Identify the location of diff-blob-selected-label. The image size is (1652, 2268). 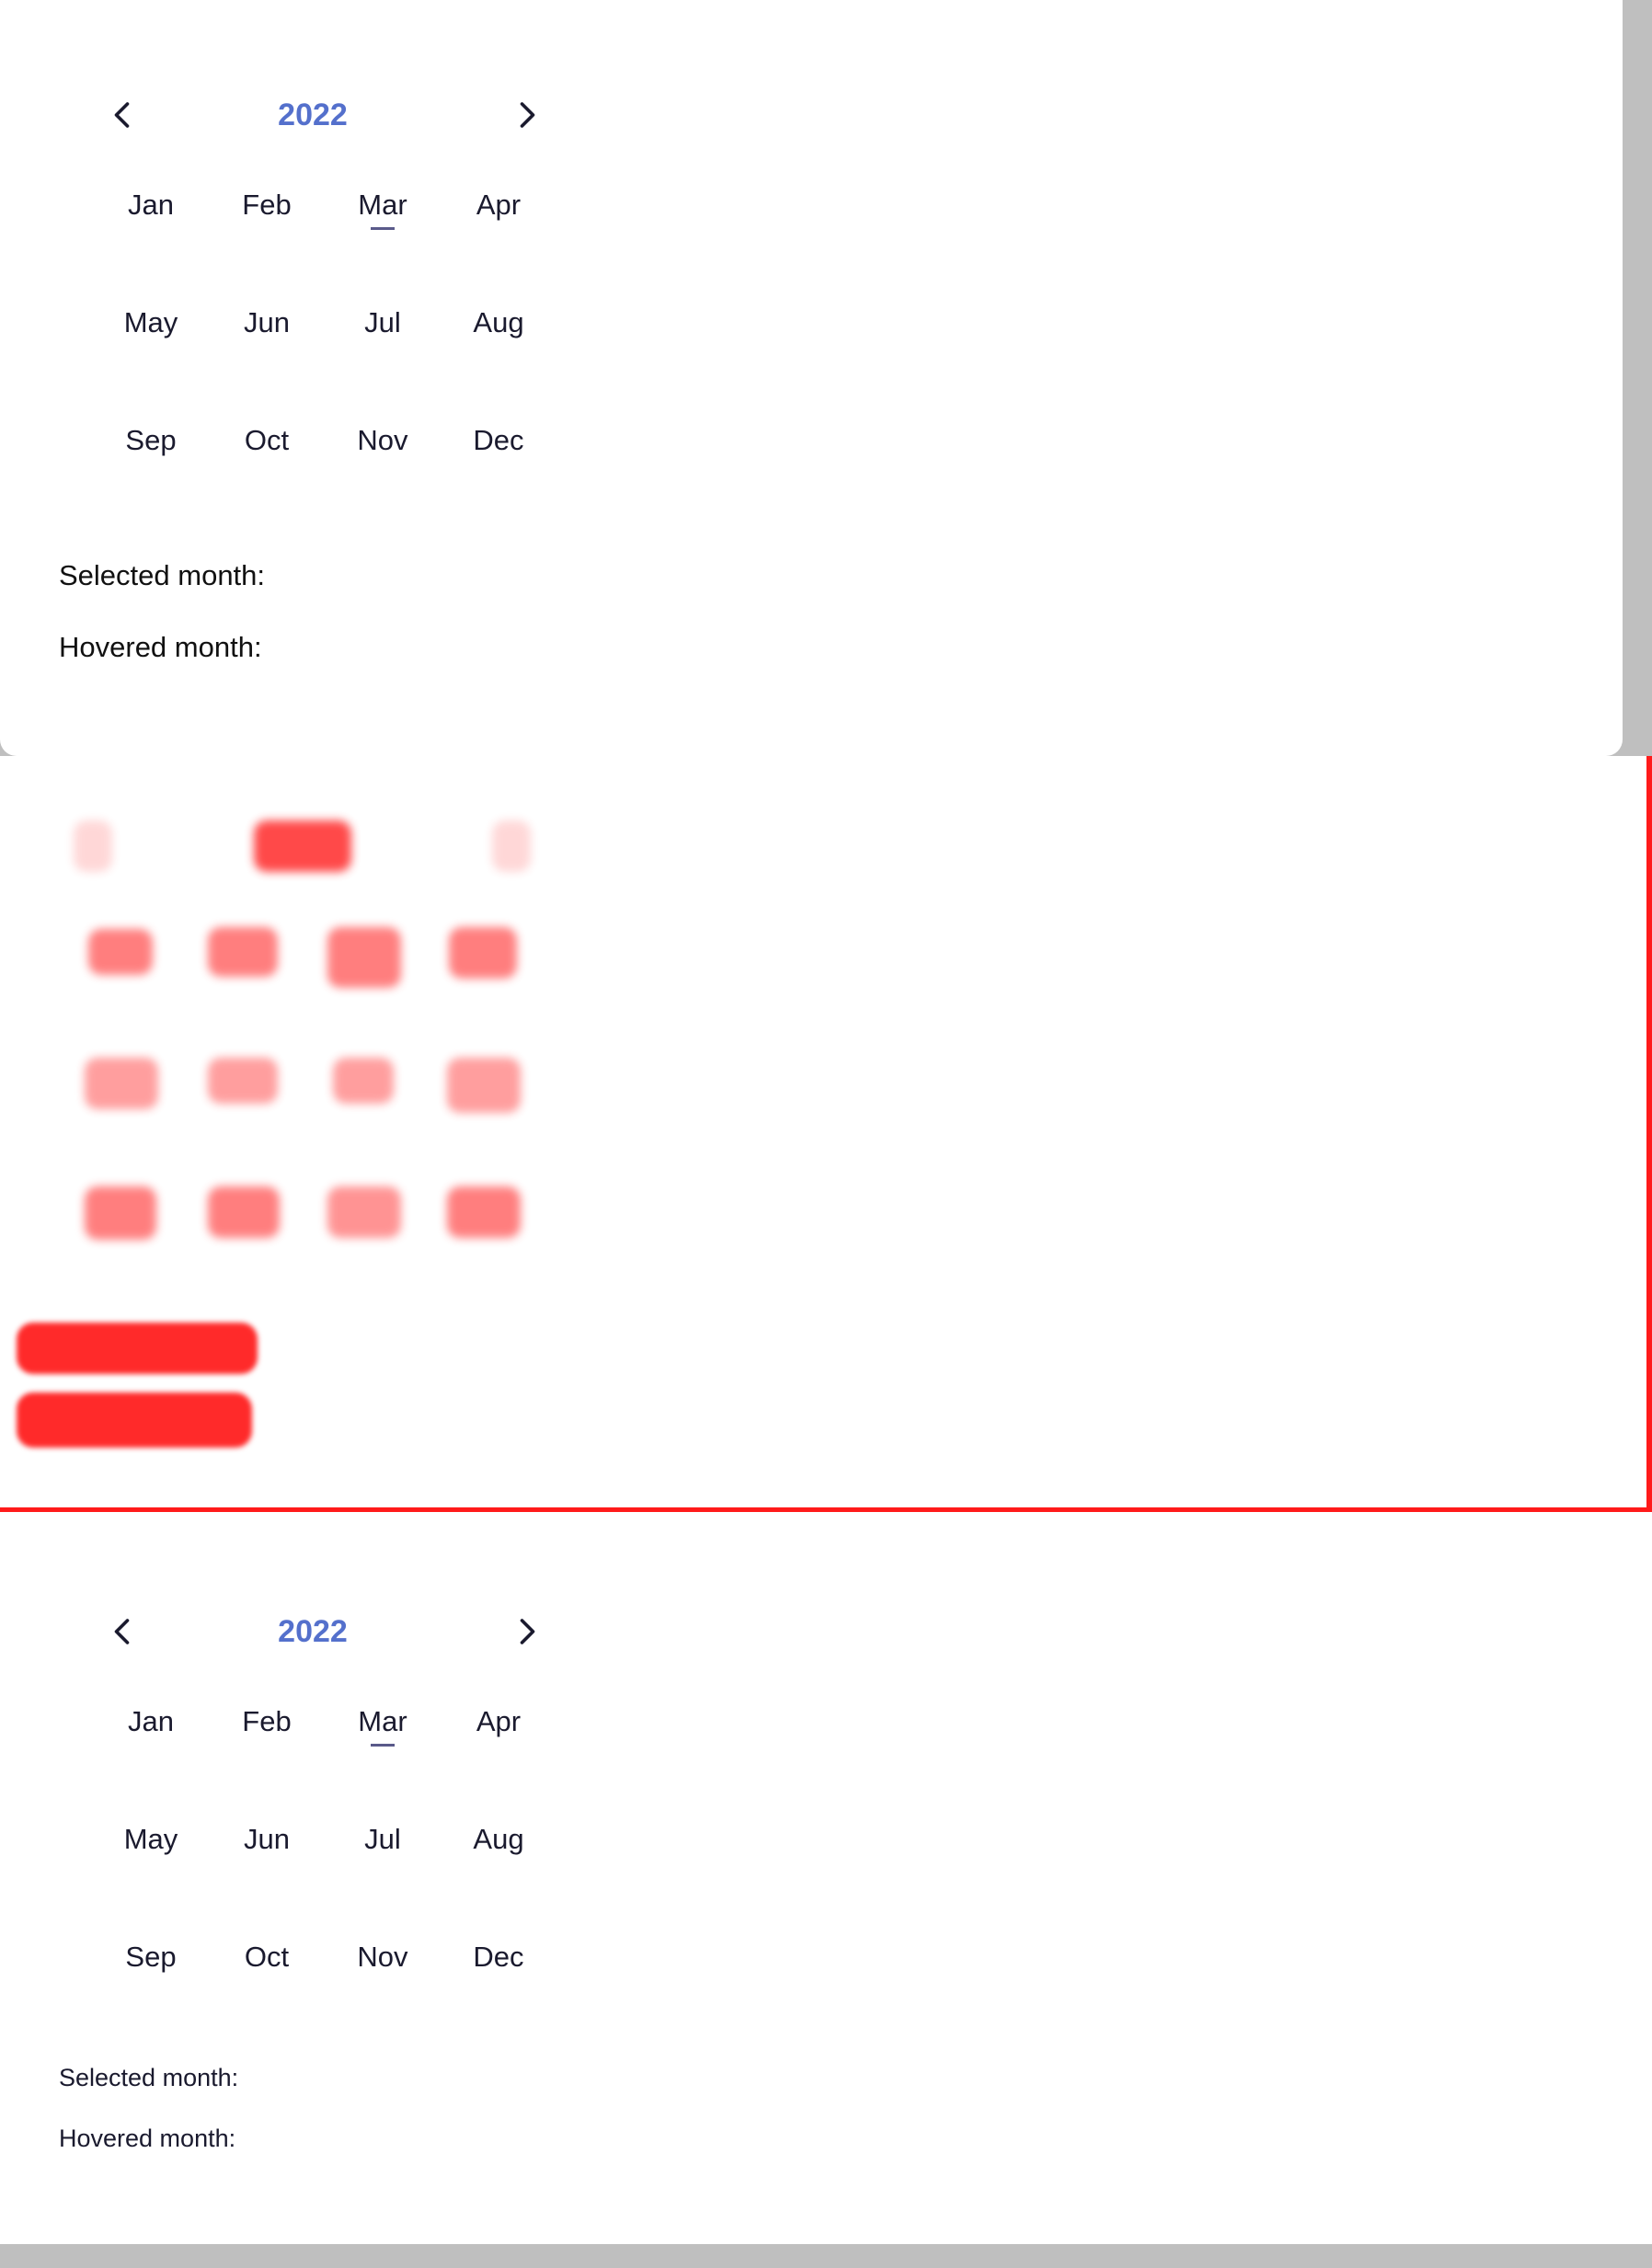
(137, 1348).